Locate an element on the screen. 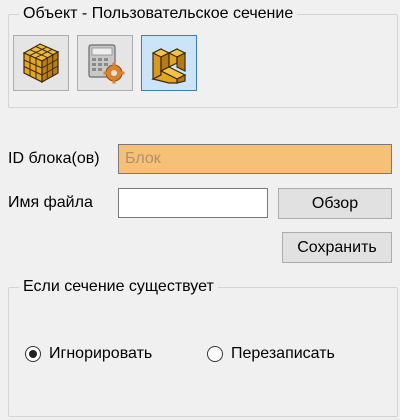 The width and height of the screenshot is (400, 420). overwrite-radio-option: Перезаписать is located at coordinates (271, 354).